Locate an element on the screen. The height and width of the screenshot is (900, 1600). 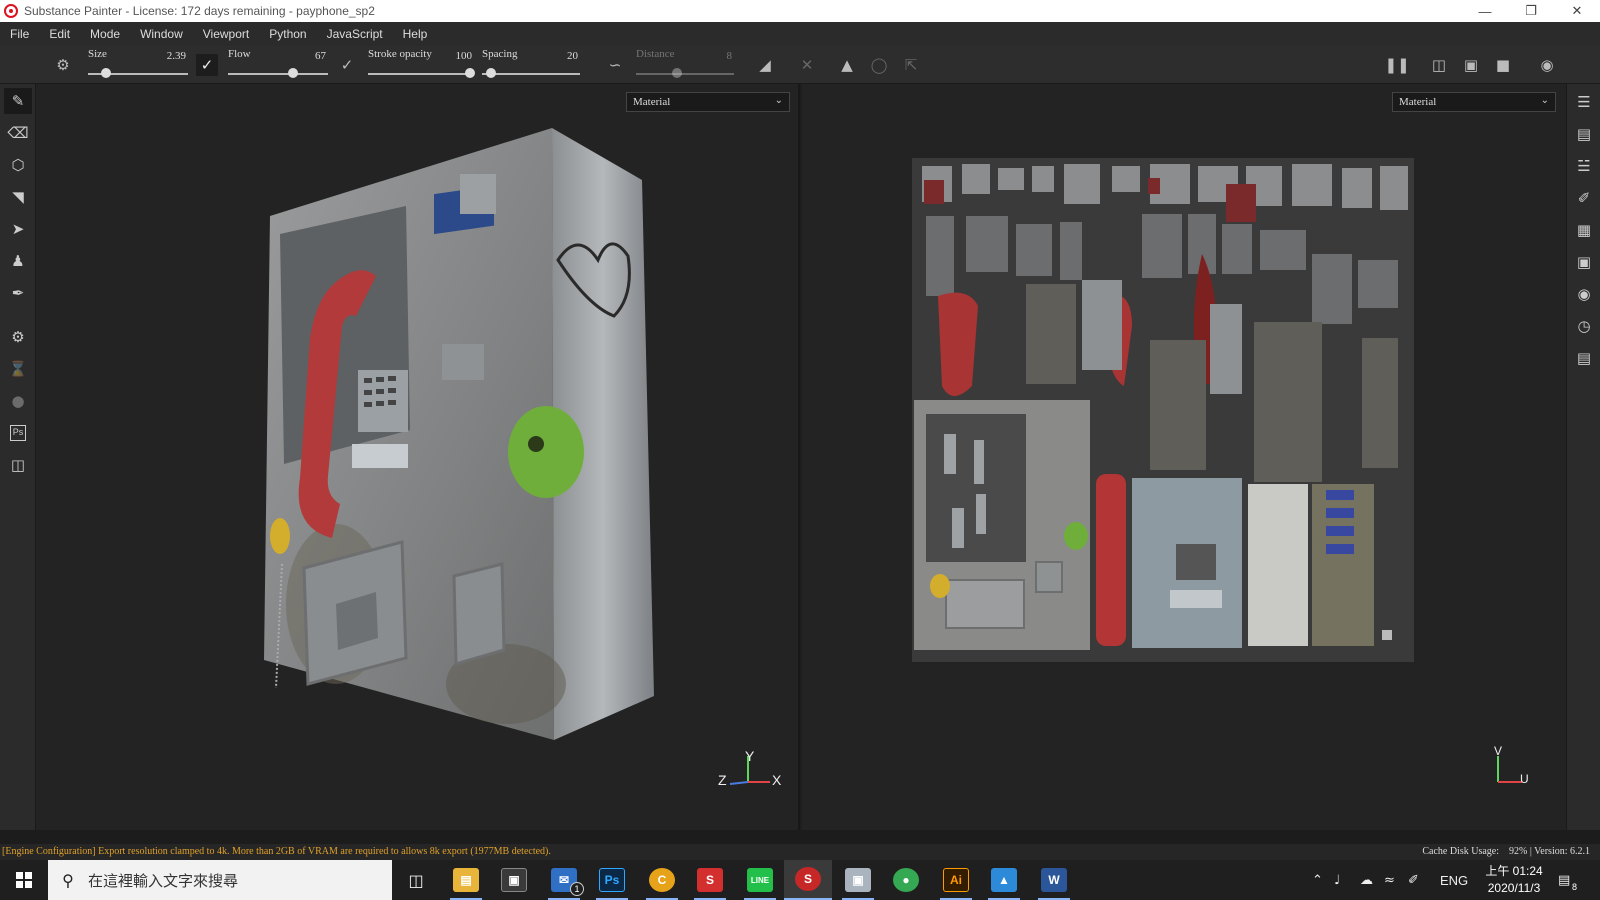
taskbar-line: LINE is located at coordinates (760, 880).